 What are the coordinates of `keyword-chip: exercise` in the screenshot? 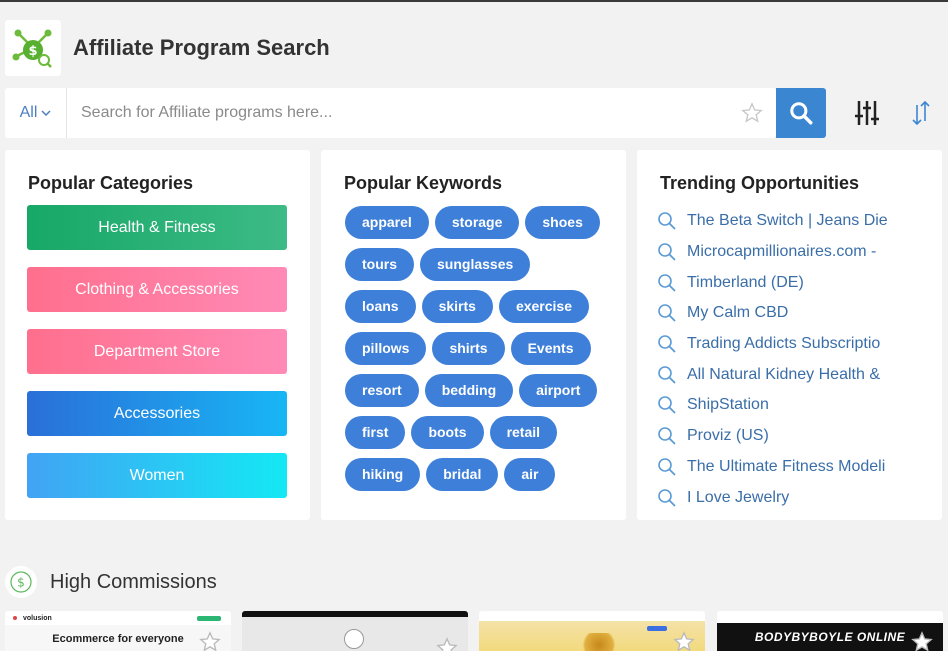 It's located at (543, 306).